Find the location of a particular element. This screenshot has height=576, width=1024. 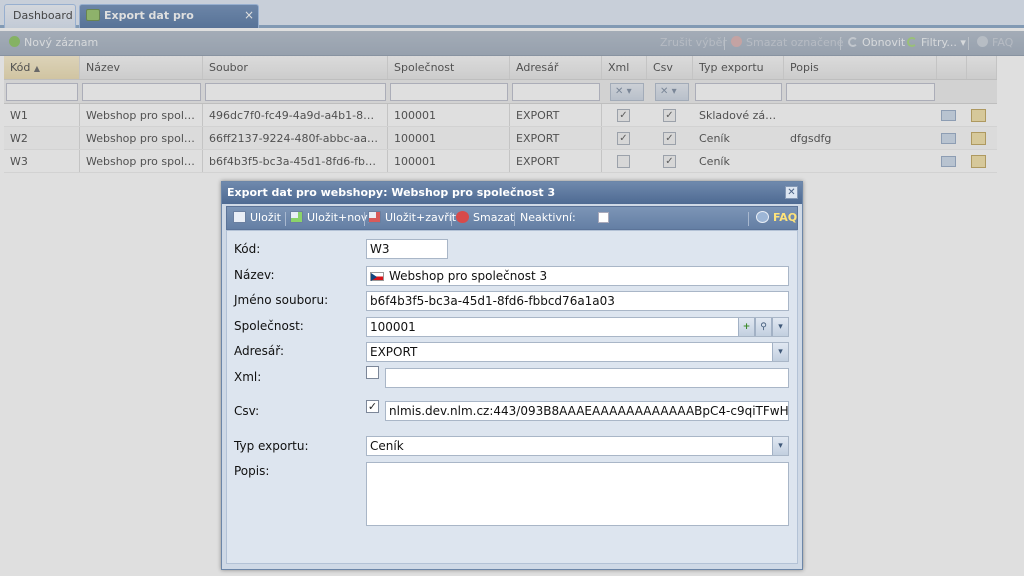

add-company-icon: + is located at coordinates (746, 327).